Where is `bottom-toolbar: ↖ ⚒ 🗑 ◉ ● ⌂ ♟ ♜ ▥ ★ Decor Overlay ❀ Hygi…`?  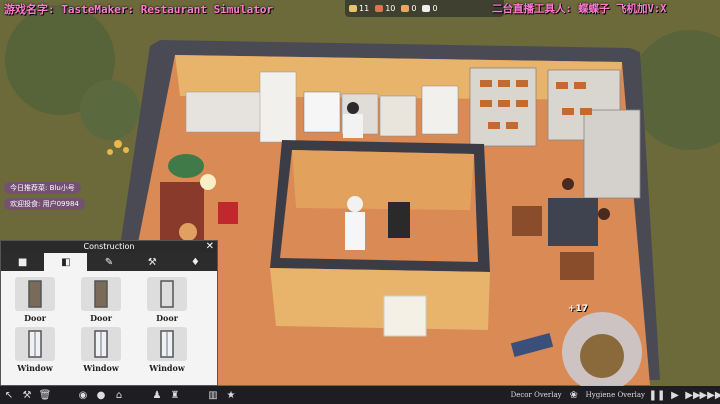 bottom-toolbar: ↖ ⚒ 🗑 ◉ ● ⌂ ♟ ♜ ▥ ★ Decor Overlay ❀ Hygi… is located at coordinates (360, 395).